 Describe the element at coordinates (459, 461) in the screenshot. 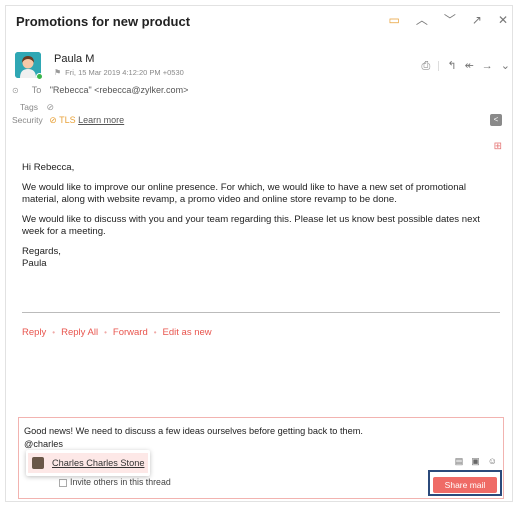

I see `format-icon: ▤` at that location.